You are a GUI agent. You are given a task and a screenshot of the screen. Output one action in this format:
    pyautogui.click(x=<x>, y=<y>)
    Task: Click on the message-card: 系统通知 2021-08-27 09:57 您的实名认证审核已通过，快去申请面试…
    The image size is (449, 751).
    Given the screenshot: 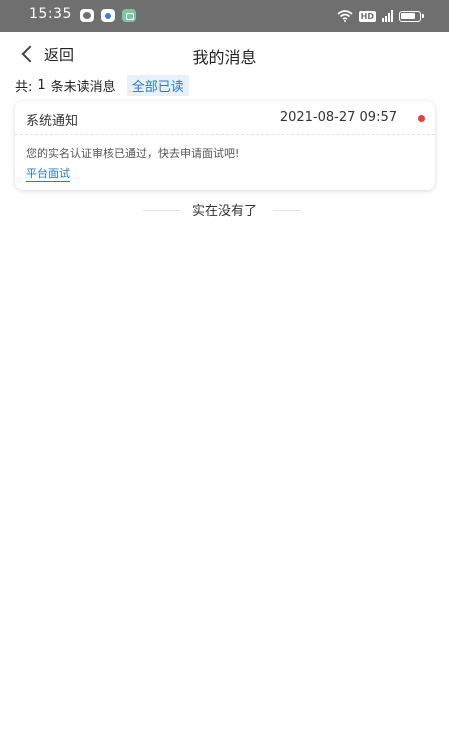 What is the action you would take?
    pyautogui.click(x=225, y=145)
    